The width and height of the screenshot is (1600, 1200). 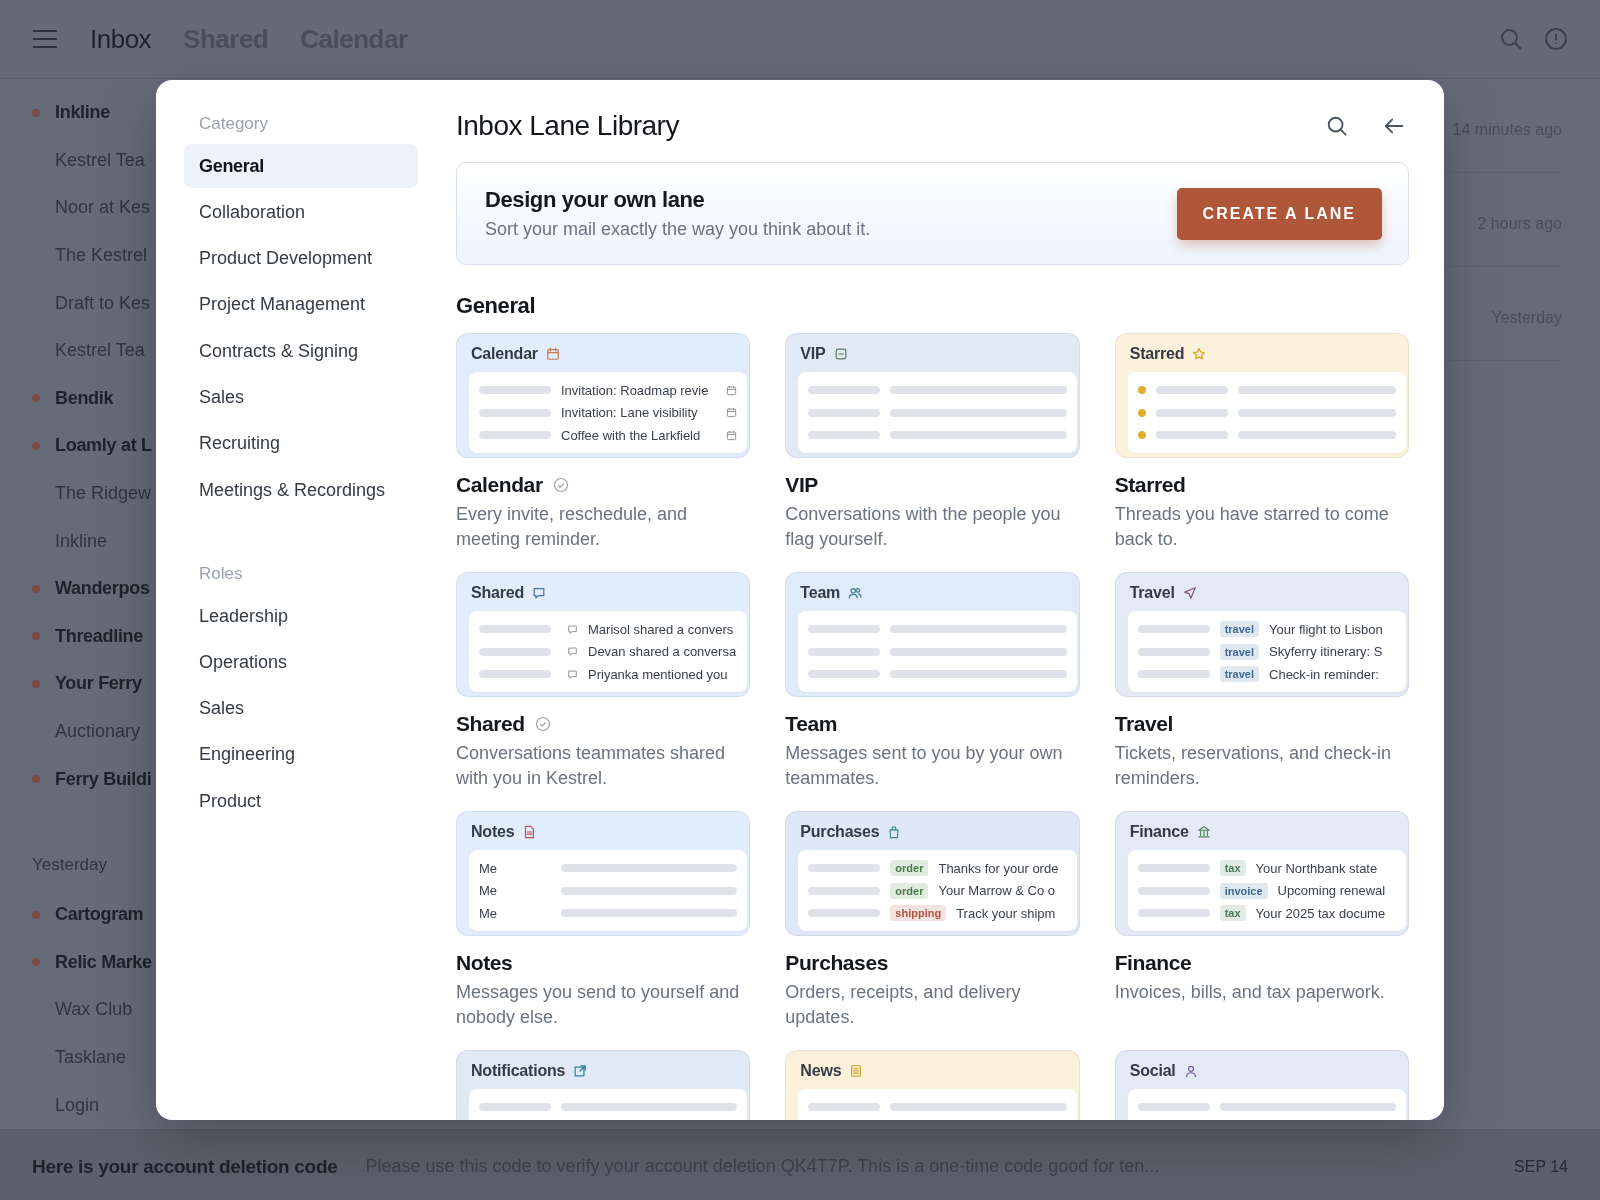 What do you see at coordinates (813, 354) in the screenshot?
I see `lane-label: VIP` at bounding box center [813, 354].